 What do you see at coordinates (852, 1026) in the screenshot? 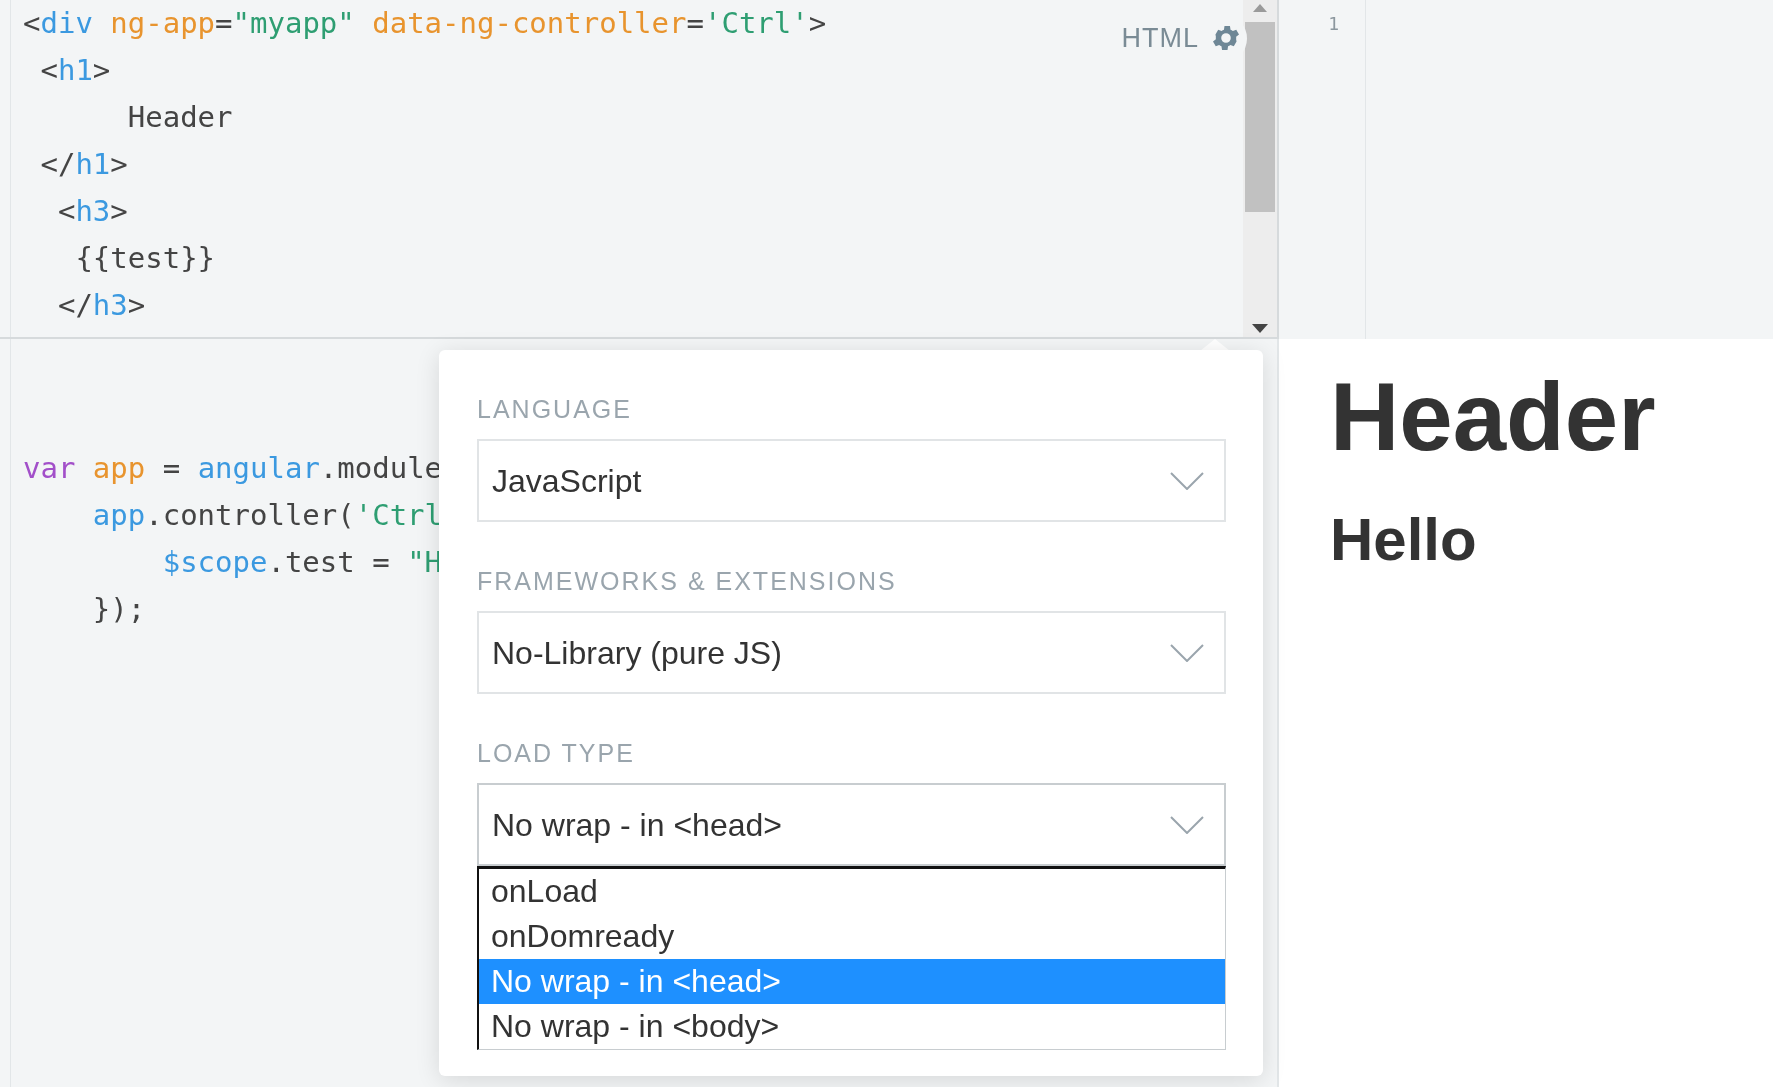
I see `dropdown-option: No wrap - in <body>` at bounding box center [852, 1026].